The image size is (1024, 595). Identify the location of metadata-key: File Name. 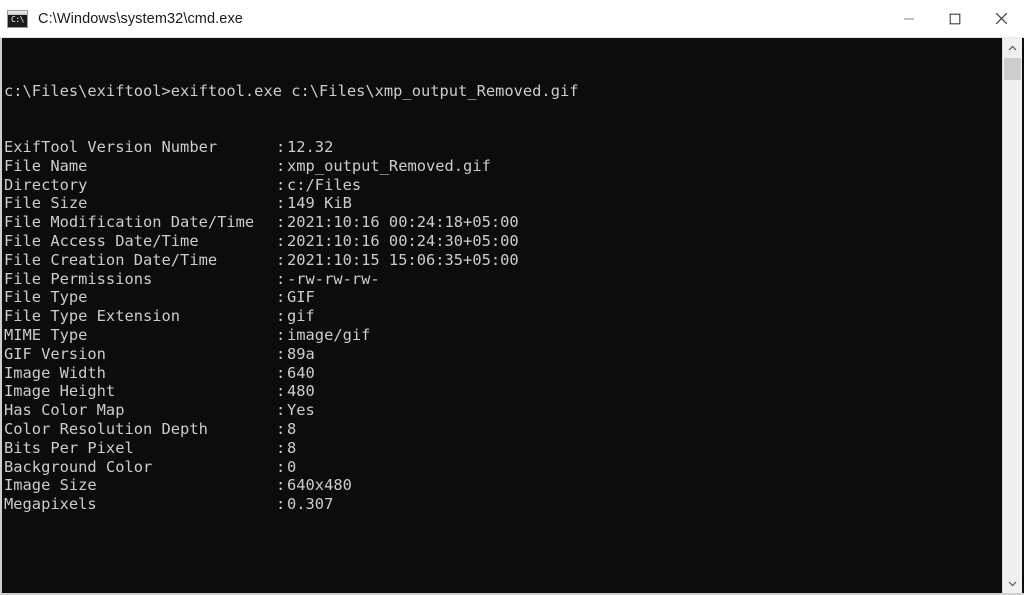
(46, 165).